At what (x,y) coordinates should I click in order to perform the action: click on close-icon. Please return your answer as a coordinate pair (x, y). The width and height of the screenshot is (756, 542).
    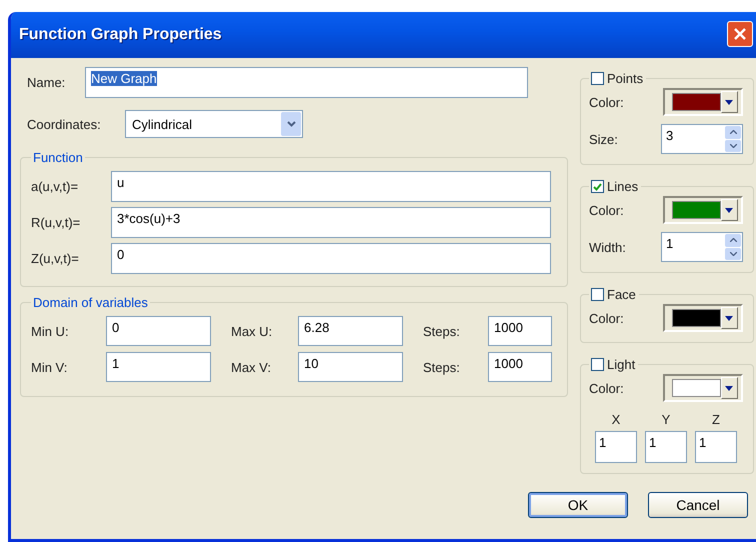
    Looking at the image, I should click on (740, 34).